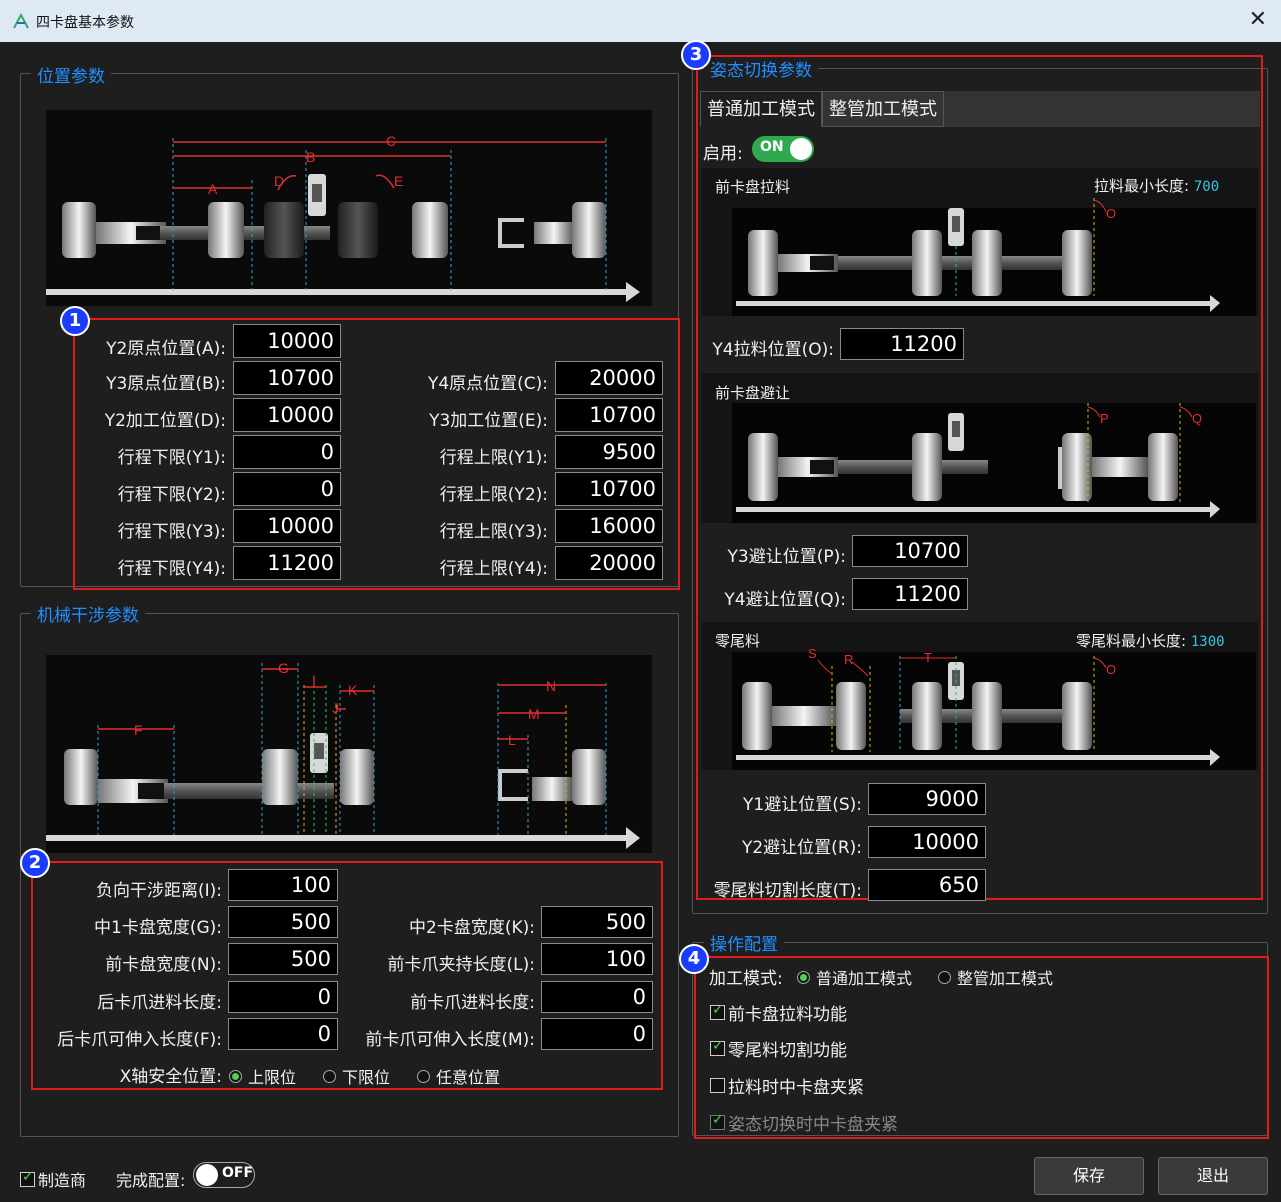 The height and width of the screenshot is (1202, 1281). What do you see at coordinates (812, 653) in the screenshot?
I see `label-s: S` at bounding box center [812, 653].